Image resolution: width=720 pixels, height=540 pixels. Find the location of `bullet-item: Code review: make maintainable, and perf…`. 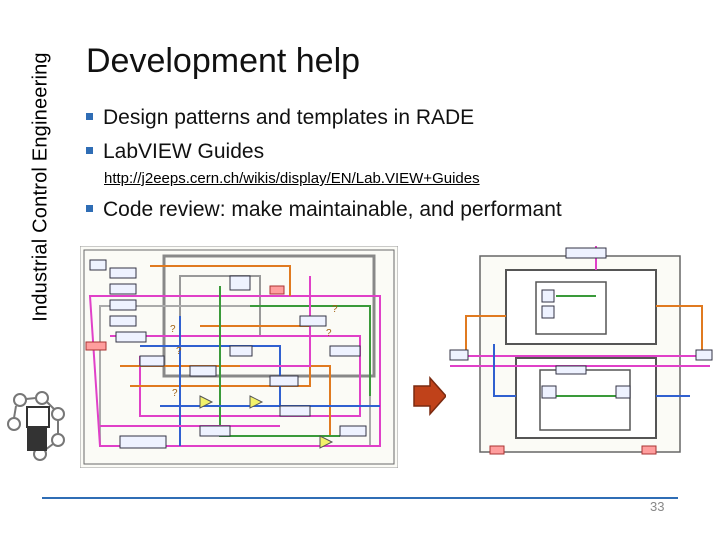

bullet-item: Code review: make maintainable, and perf… is located at coordinates (324, 210).